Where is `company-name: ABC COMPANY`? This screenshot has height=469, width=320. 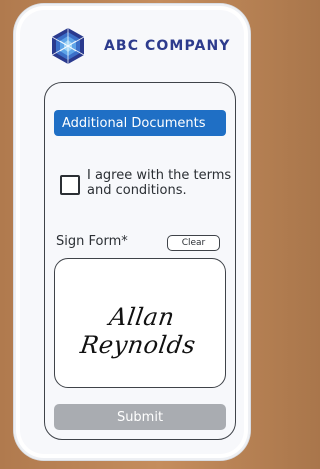
company-name: ABC COMPANY is located at coordinates (167, 46).